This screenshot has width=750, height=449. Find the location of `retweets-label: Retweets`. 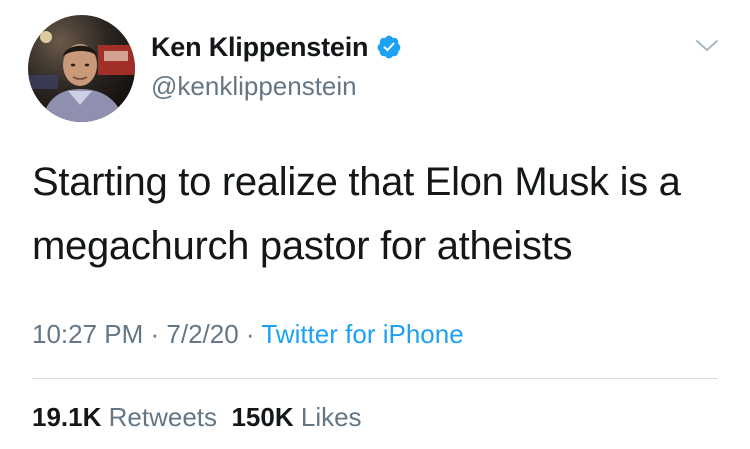

retweets-label: Retweets is located at coordinates (163, 417).